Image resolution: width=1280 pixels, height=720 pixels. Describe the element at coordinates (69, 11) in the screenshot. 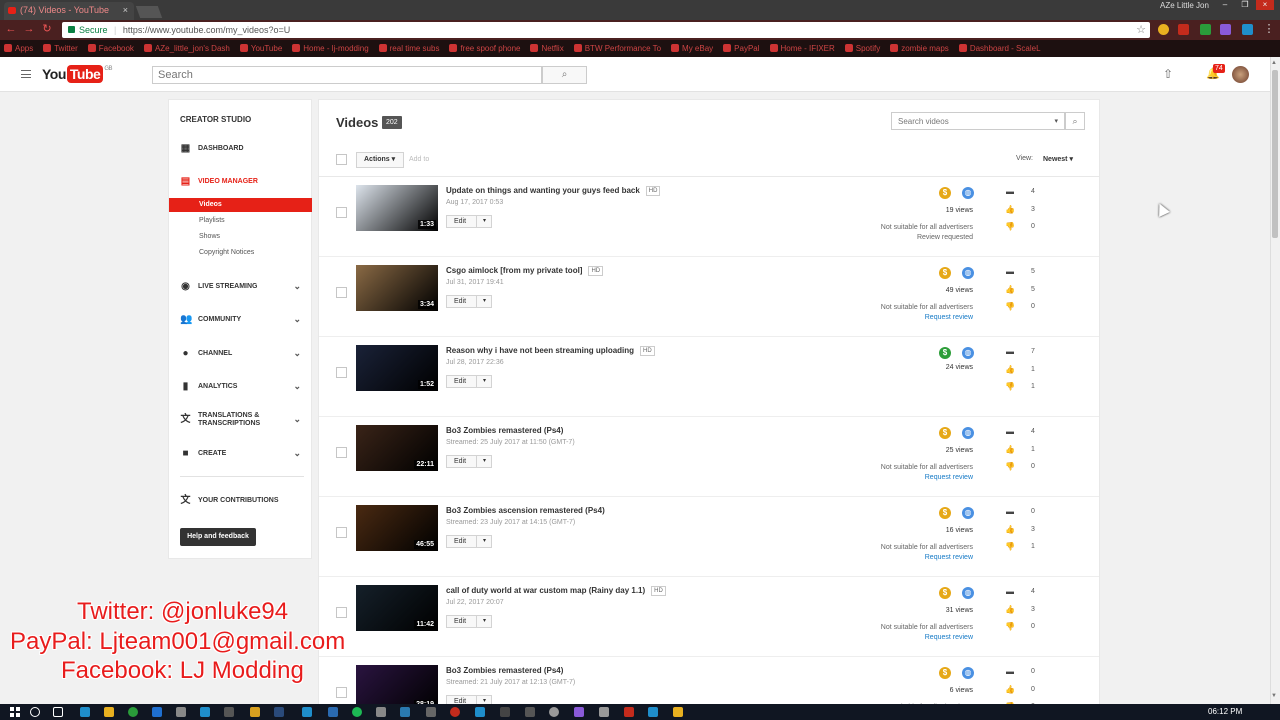

I see `browser-tab: (74) Videos - YouTube ×` at that location.